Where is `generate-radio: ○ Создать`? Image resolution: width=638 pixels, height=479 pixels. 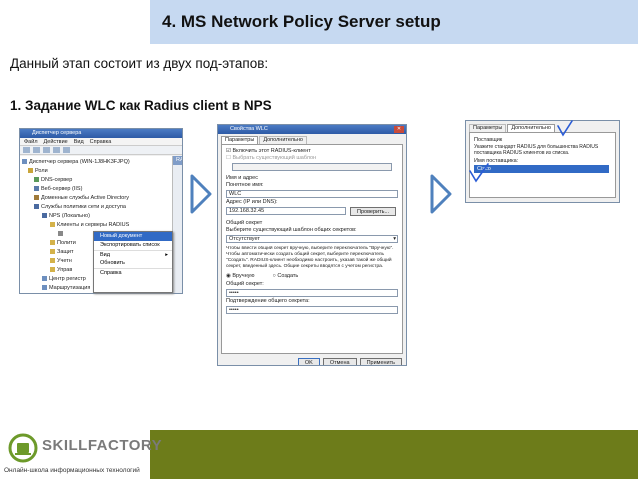 generate-radio: ○ Создать is located at coordinates (286, 276).